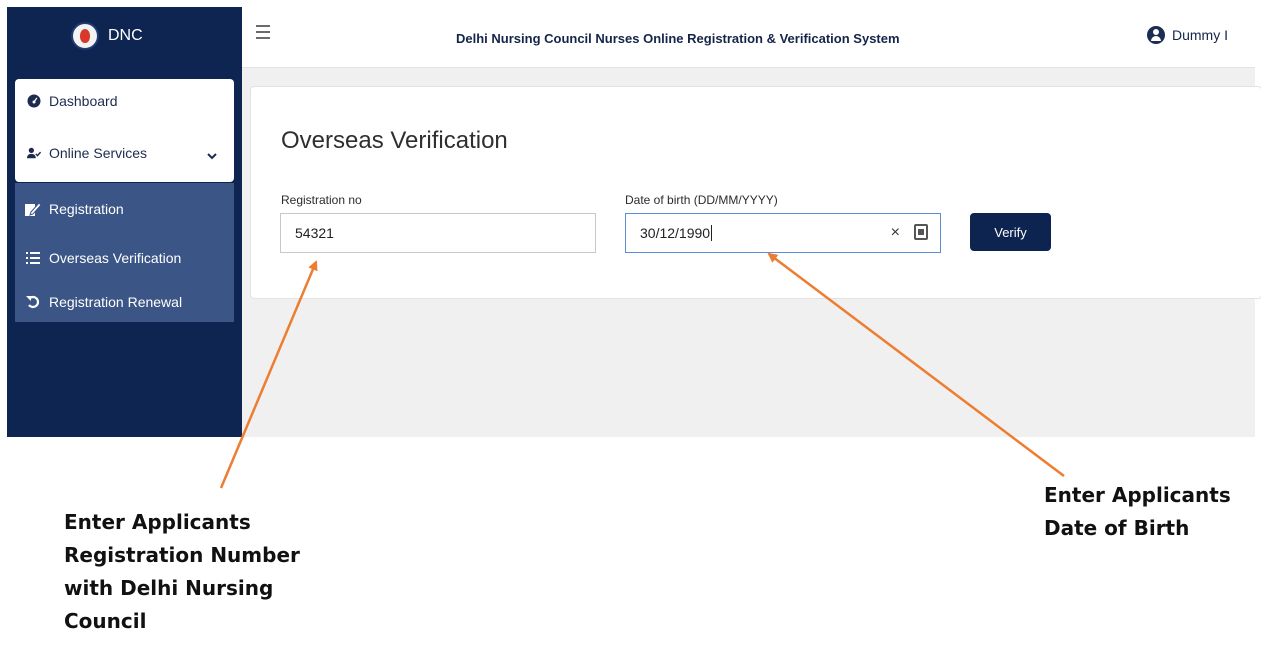  Describe the element at coordinates (1137, 511) in the screenshot. I see `annotation-dob: Enter Applicants Date of Birth` at that location.